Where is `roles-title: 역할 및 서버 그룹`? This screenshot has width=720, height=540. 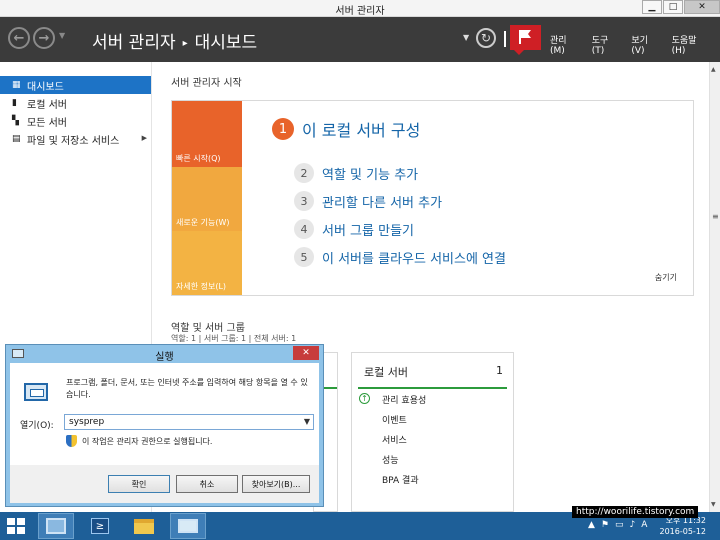
roles-title: 역할 및 서버 그룹 is located at coordinates (208, 328).